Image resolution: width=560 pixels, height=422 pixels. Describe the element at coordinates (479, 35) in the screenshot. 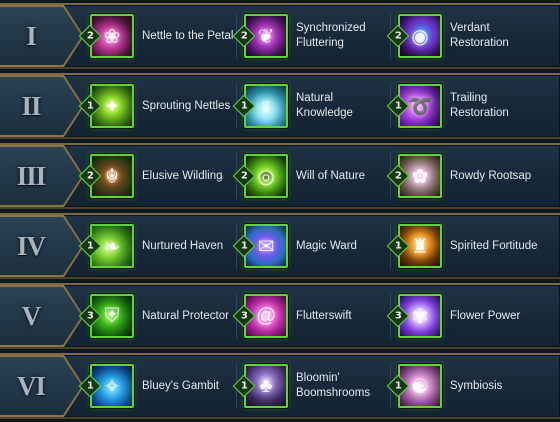

I see `talent-name: Verdant Restoration` at that location.